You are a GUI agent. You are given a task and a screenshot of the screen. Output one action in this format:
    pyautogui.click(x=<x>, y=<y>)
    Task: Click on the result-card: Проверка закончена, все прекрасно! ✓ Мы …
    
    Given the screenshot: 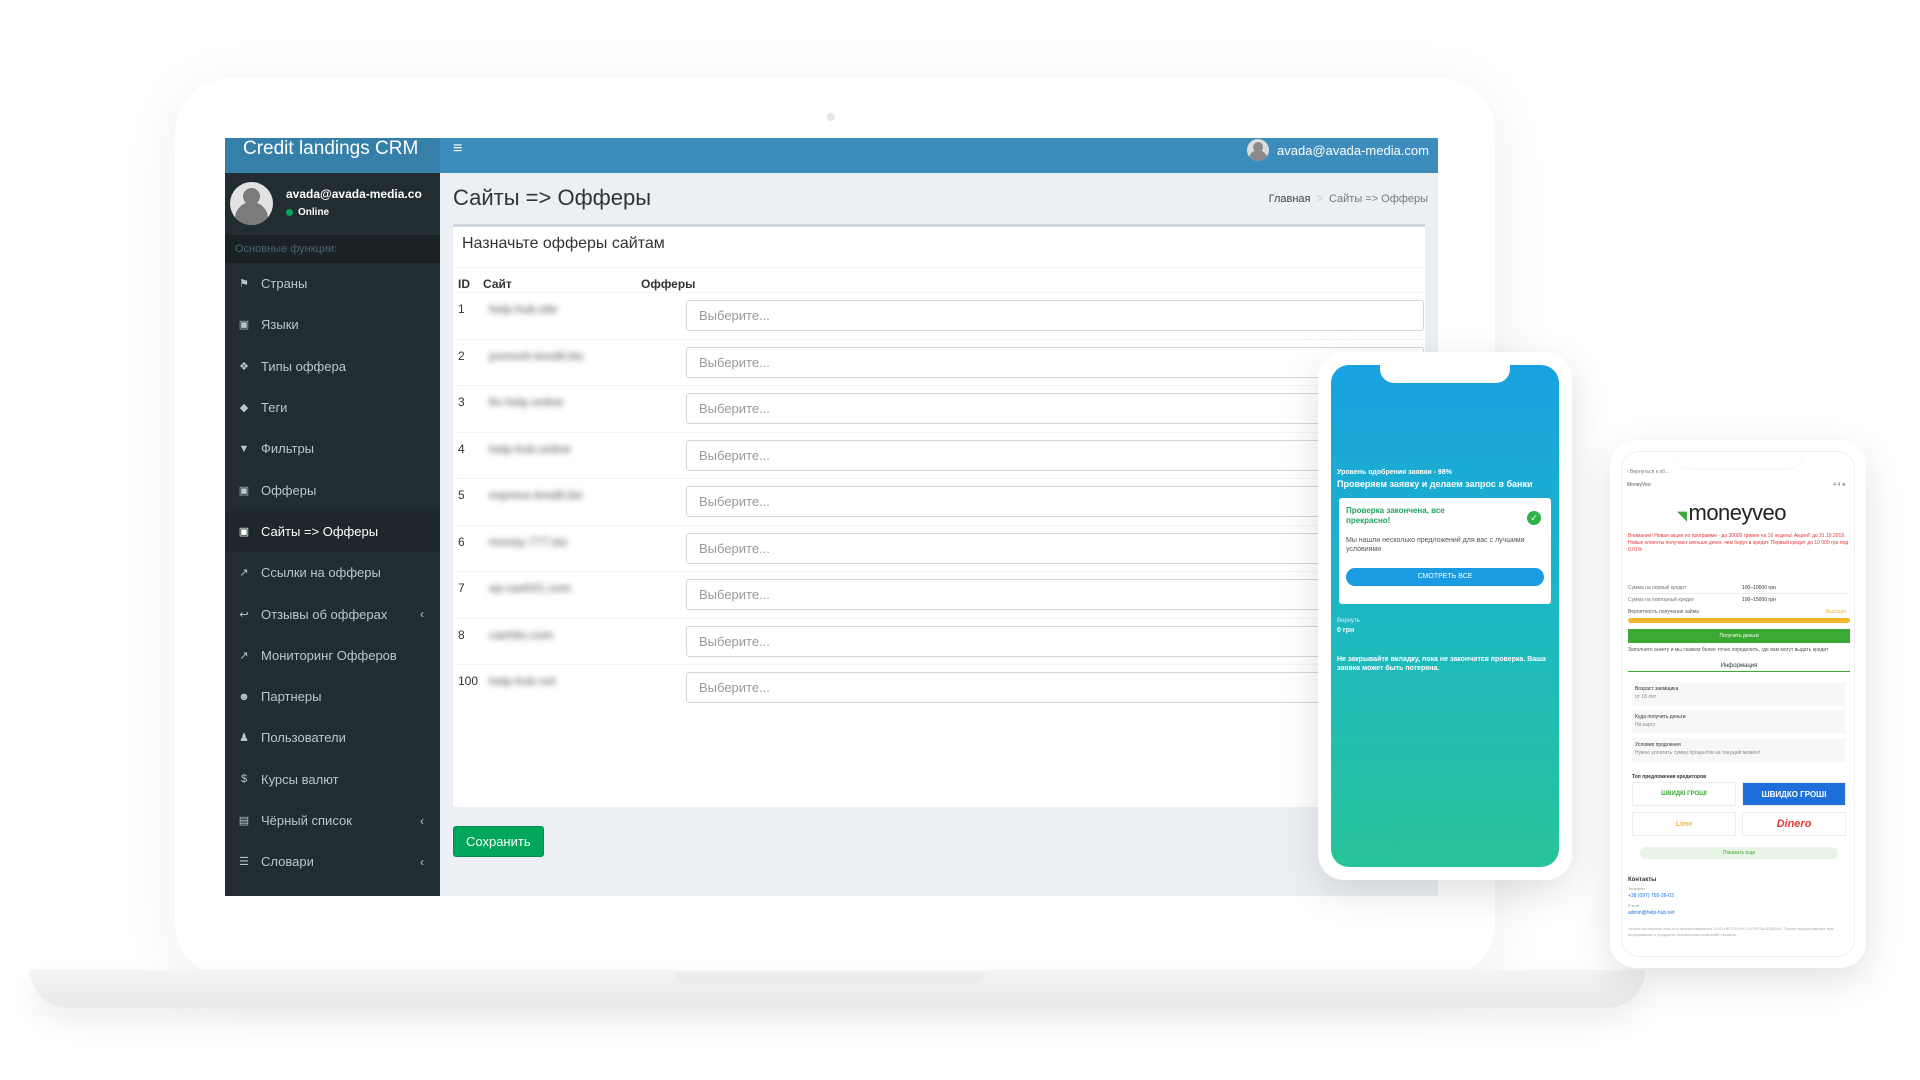 What is the action you would take?
    pyautogui.click(x=1445, y=551)
    